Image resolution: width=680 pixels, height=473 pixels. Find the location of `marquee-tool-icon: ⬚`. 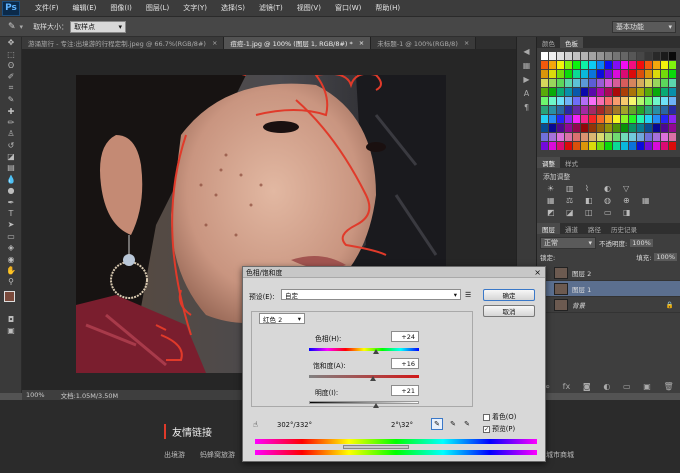

marquee-tool-icon: ⬚ is located at coordinates (11, 53).